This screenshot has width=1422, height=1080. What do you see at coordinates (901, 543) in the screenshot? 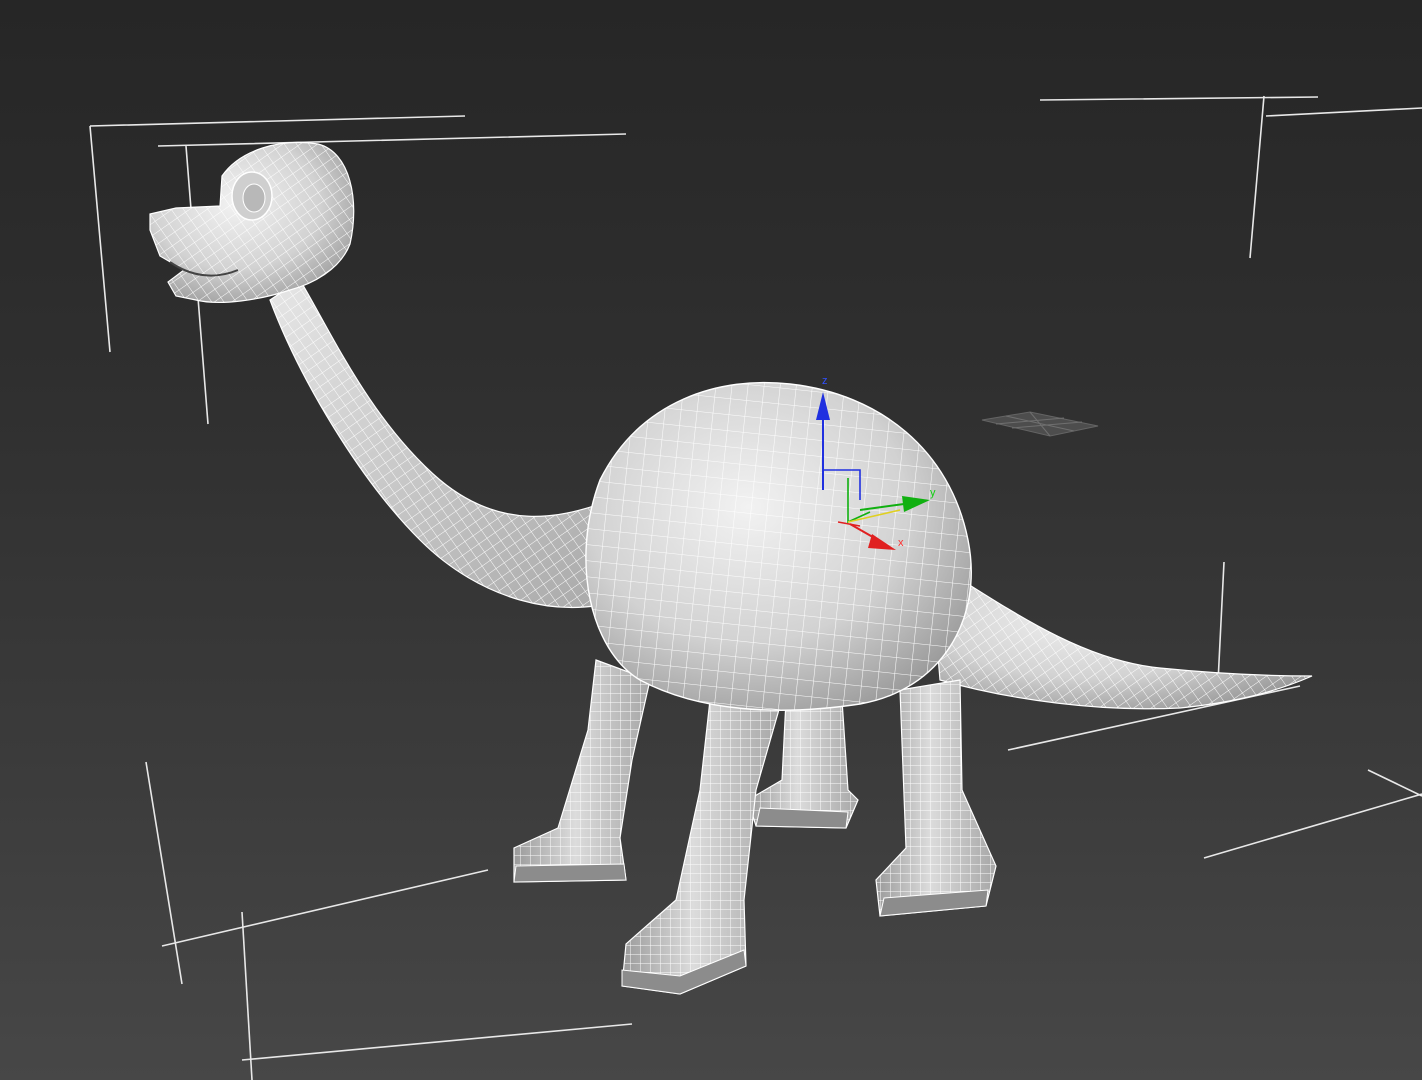
I see `gizmo-x-label: x` at bounding box center [901, 543].